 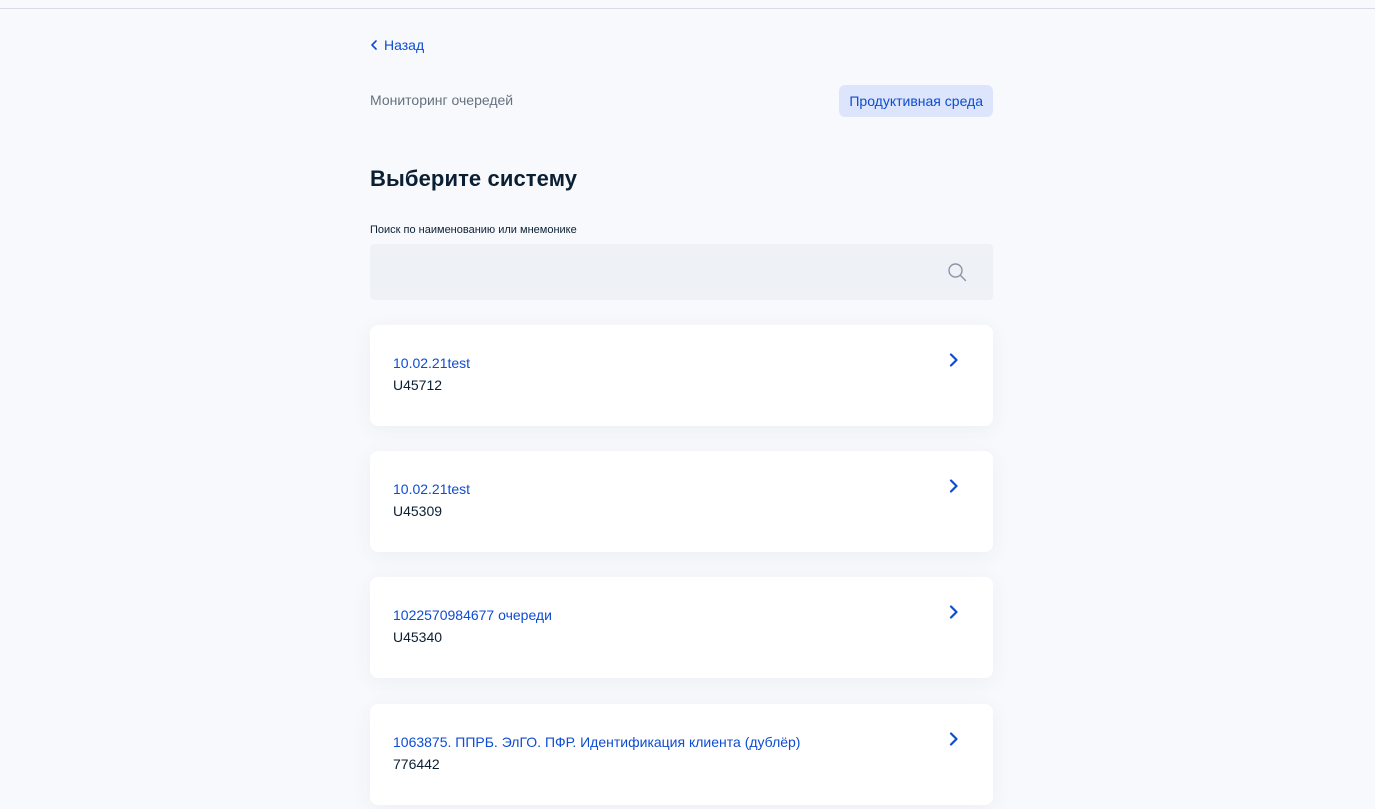 I want to click on search-box, so click(x=681, y=272).